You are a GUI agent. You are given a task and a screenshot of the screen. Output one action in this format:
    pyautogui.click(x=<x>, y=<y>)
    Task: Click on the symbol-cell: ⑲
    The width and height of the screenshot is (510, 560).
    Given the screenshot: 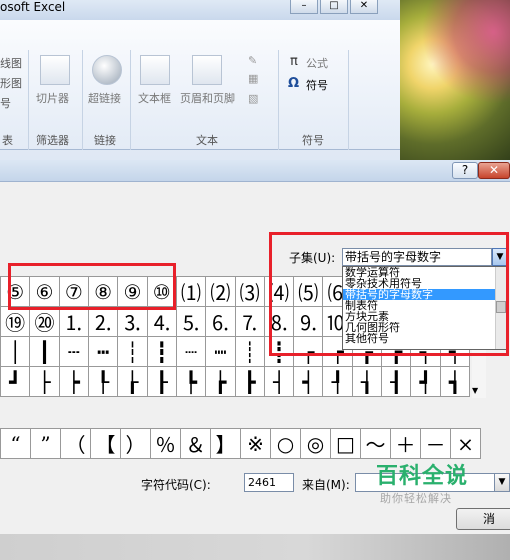 What is the action you would take?
    pyautogui.click(x=15, y=321)
    